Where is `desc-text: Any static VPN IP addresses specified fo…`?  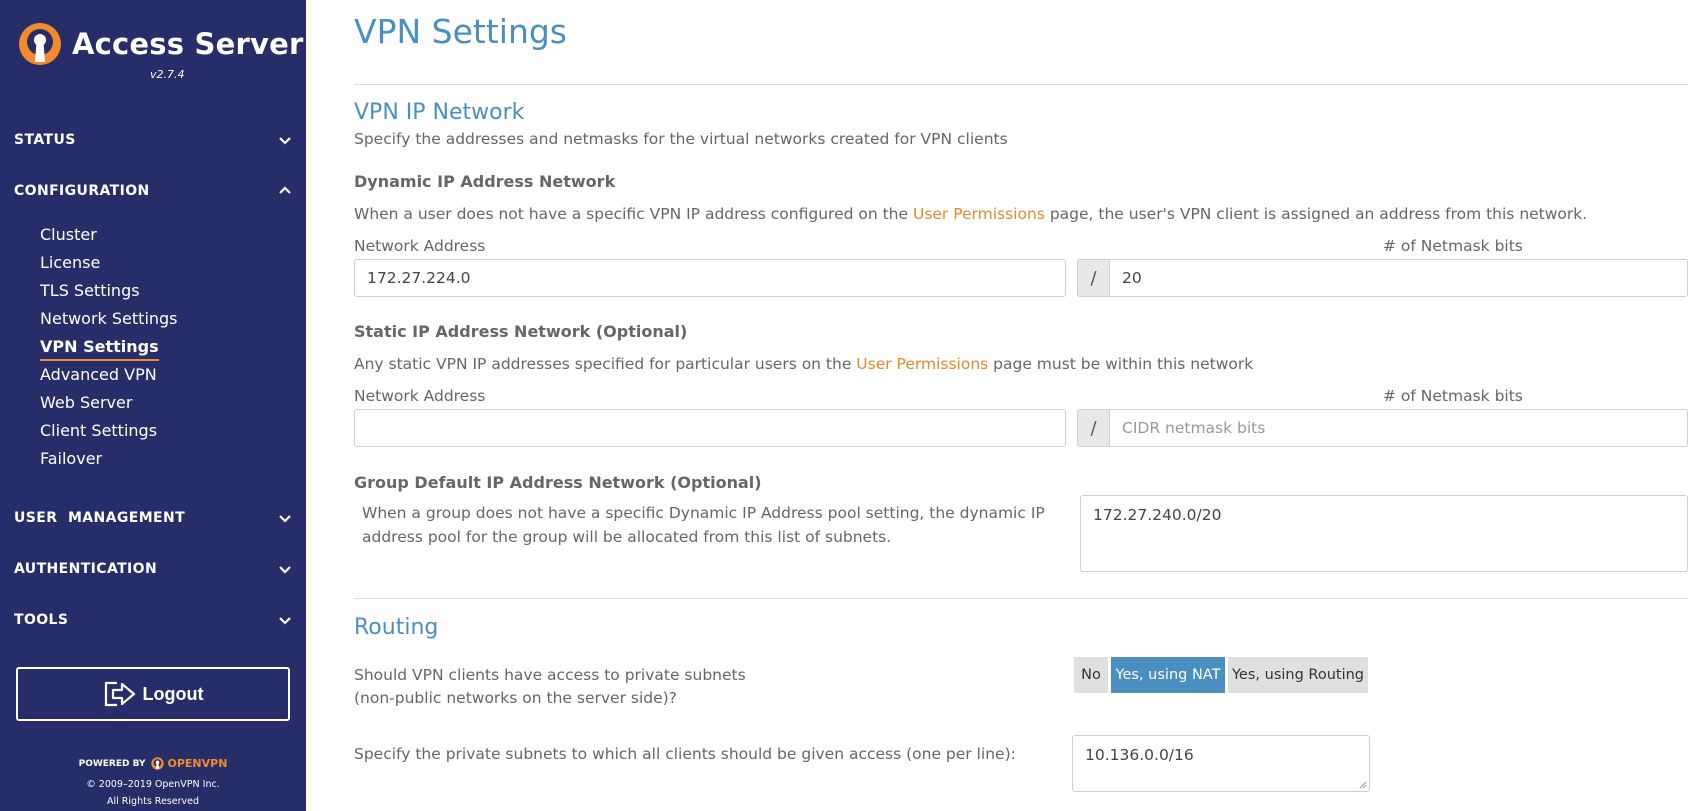 desc-text: Any static VPN IP addresses specified fo… is located at coordinates (605, 364).